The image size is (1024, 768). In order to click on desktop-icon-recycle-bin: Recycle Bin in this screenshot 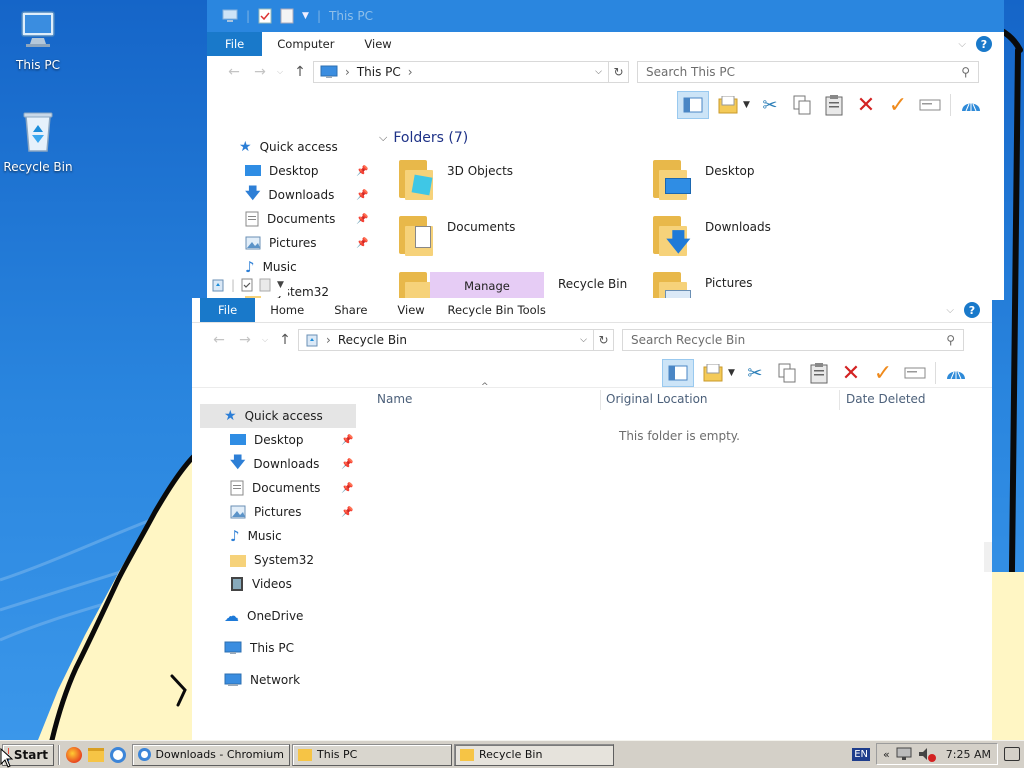, I will do `click(38, 141)`.